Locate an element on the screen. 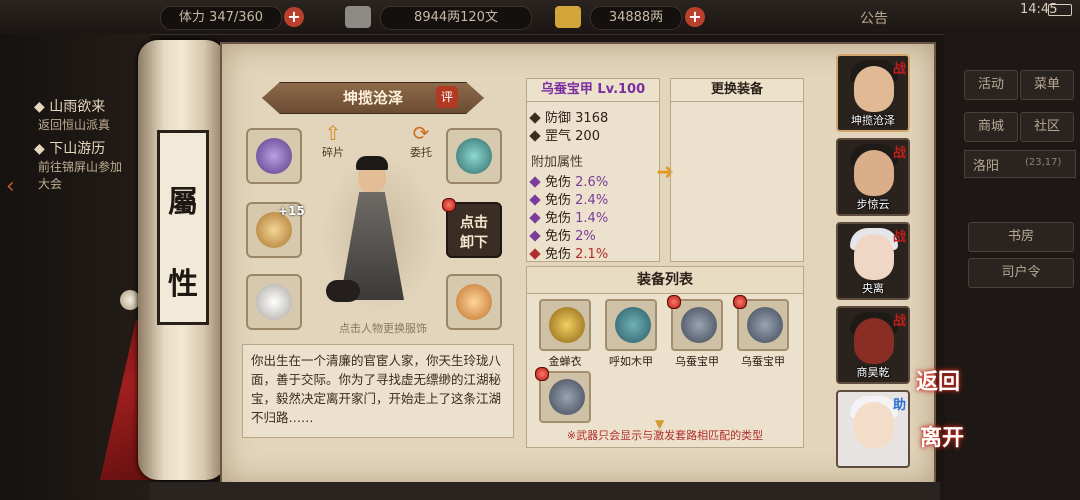 This screenshot has width=1080, height=500. menu-button: 菜单 is located at coordinates (1047, 85).